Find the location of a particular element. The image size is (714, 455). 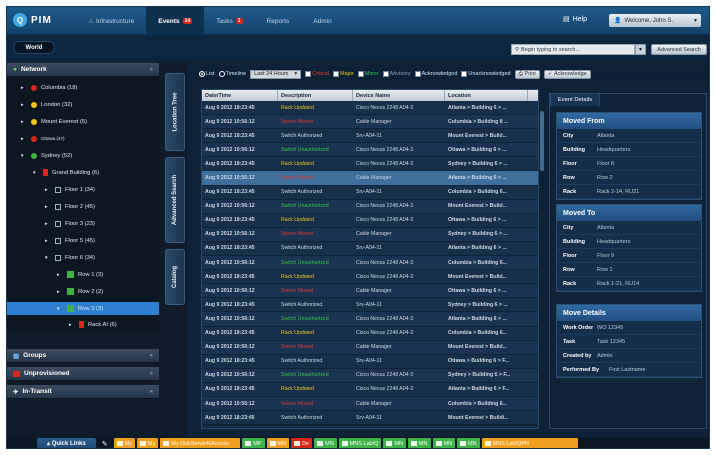

tree-node: ▾ Floor 6 (34) is located at coordinates (70, 257).